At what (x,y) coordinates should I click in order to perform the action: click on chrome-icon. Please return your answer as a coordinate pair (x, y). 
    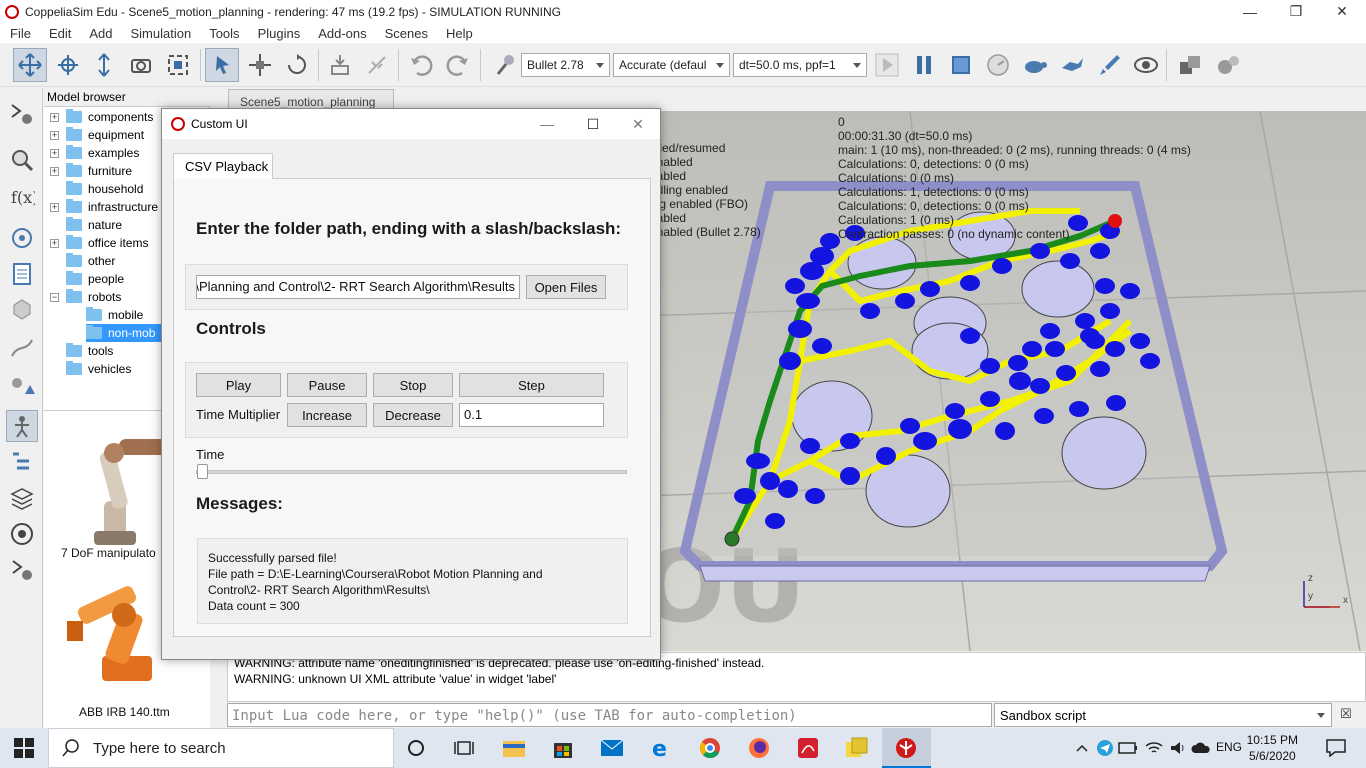
    Looking at the image, I should click on (710, 748).